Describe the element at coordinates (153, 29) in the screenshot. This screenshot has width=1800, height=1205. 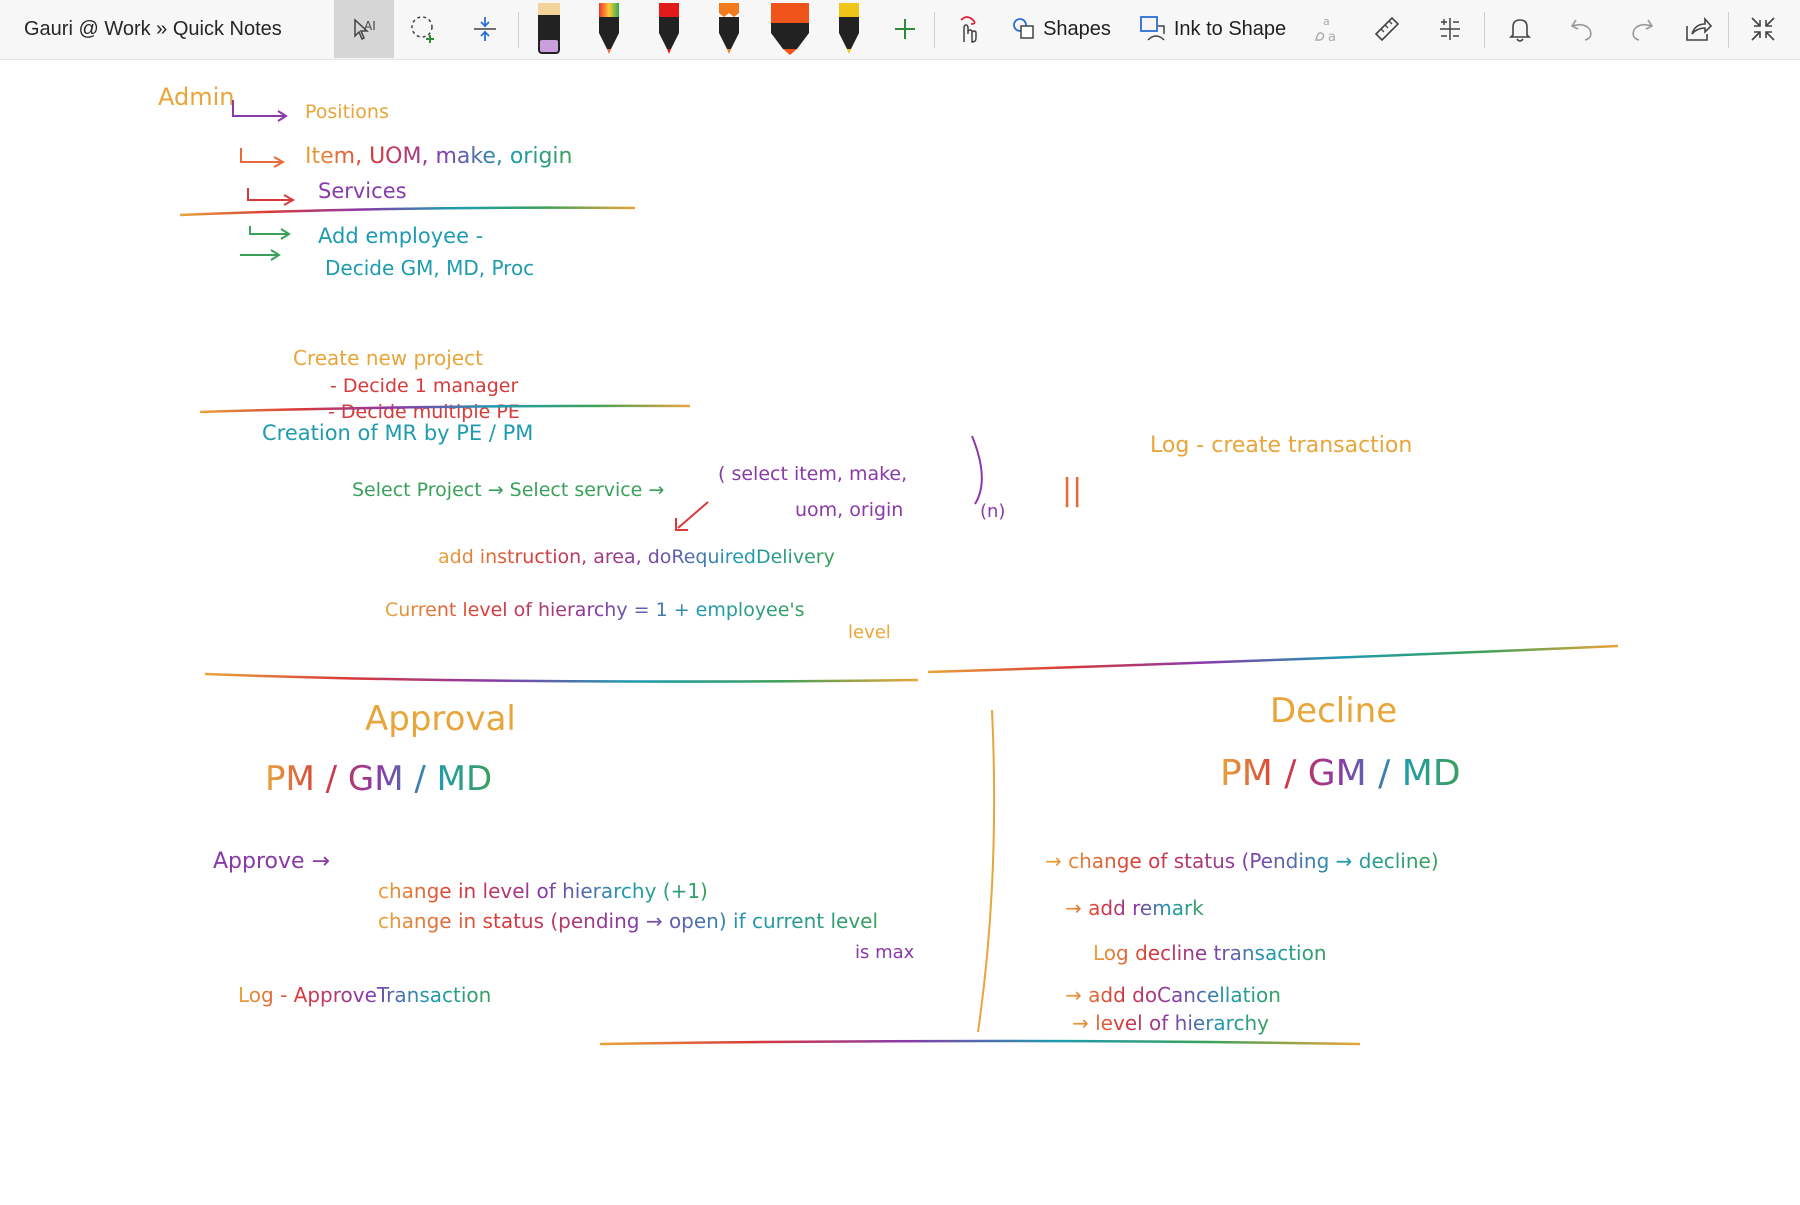
I see `page-title: Gauri @ Work » Quick Notes` at that location.